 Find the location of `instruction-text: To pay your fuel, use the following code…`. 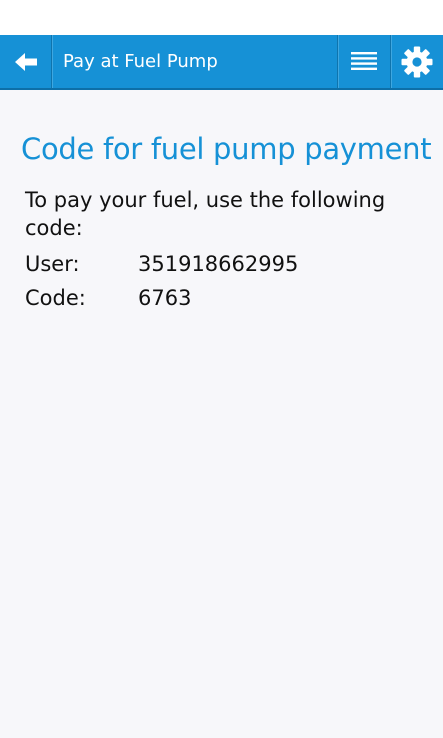

instruction-text: To pay your fuel, use the following code… is located at coordinates (205, 214).